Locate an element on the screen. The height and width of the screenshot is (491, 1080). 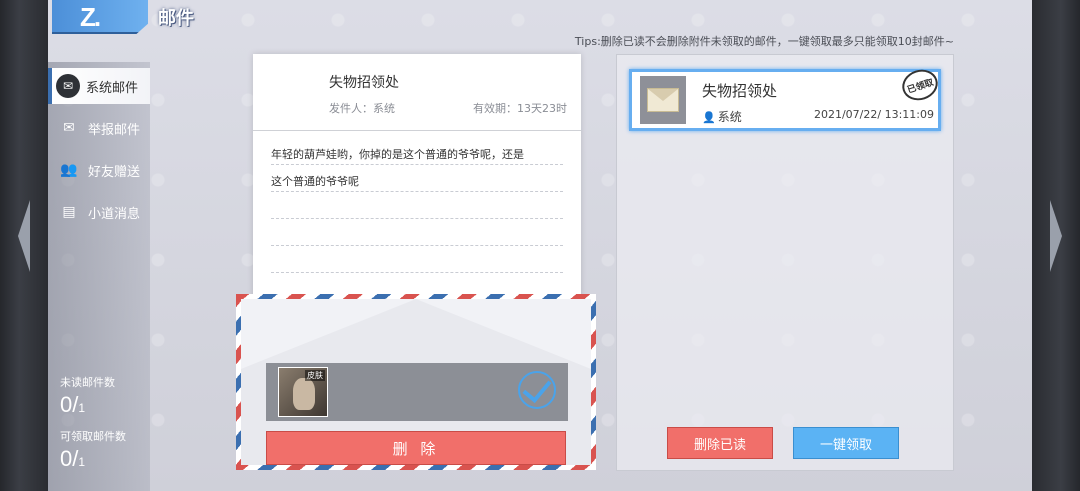
mail-item-date: 2021/07/22/ 13:11:09 is located at coordinates (873, 114).